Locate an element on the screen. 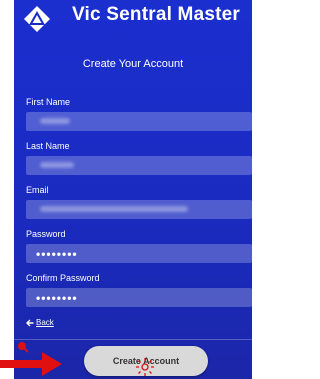 This screenshot has height=379, width=320. app-logo-icon is located at coordinates (37, 19).